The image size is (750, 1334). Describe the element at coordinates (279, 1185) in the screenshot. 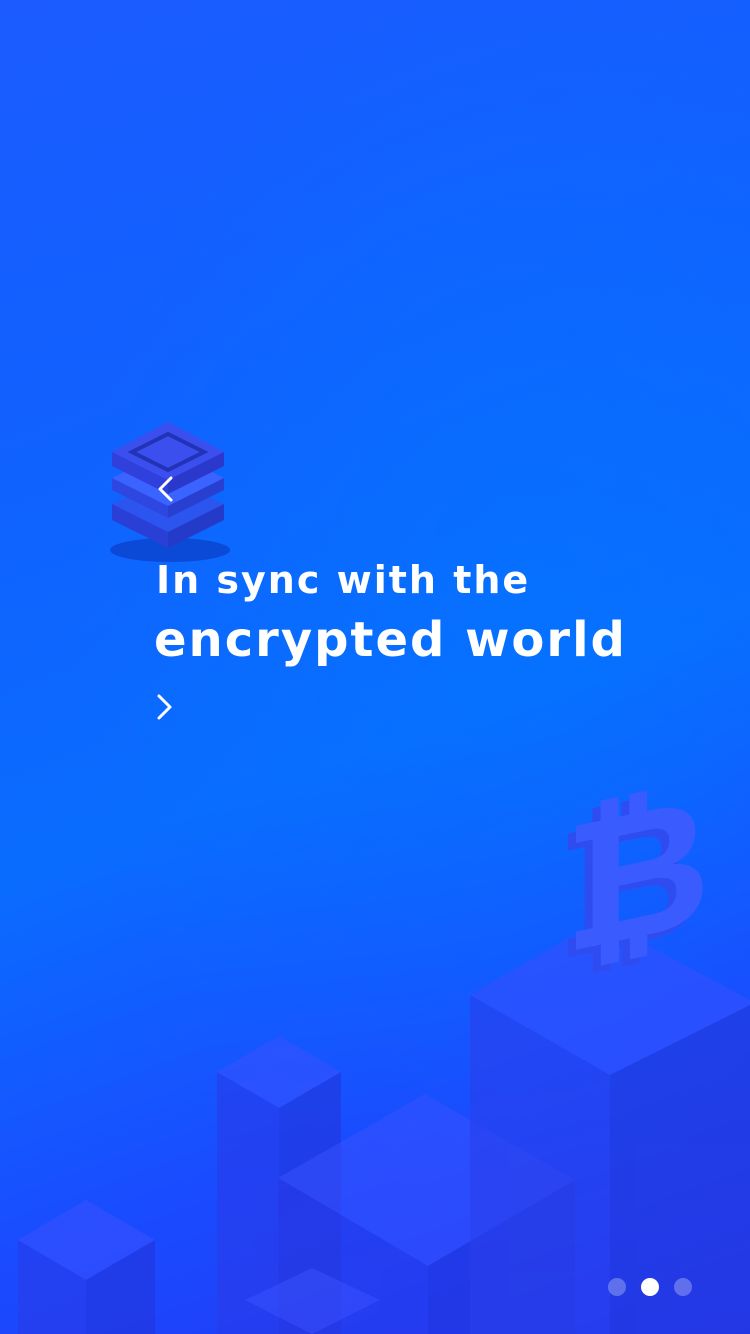

I see `bg-pillar` at that location.